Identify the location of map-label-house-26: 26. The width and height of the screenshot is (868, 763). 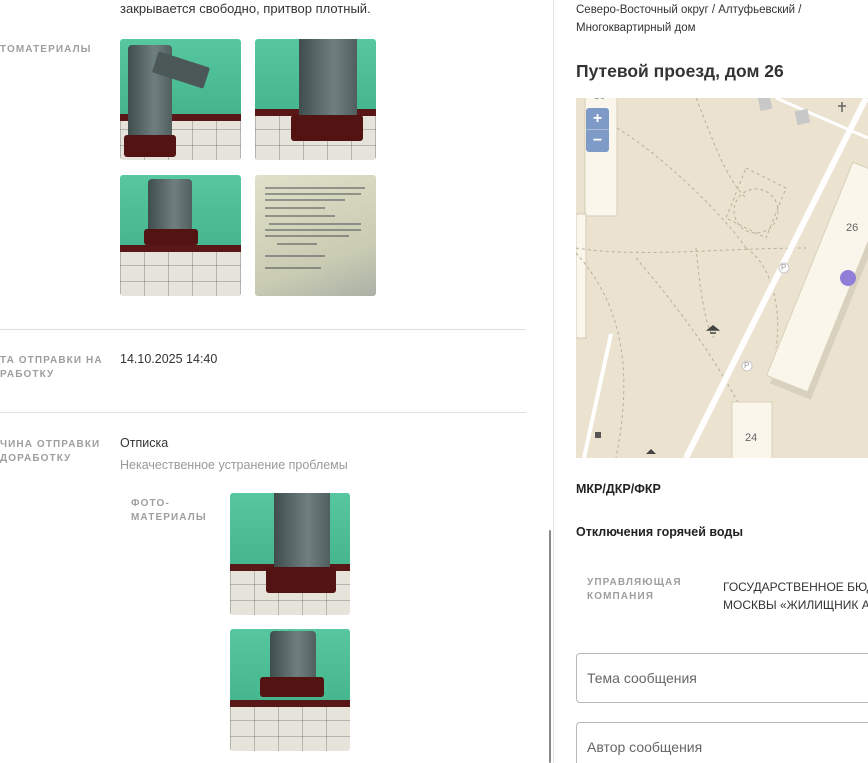
(852, 228).